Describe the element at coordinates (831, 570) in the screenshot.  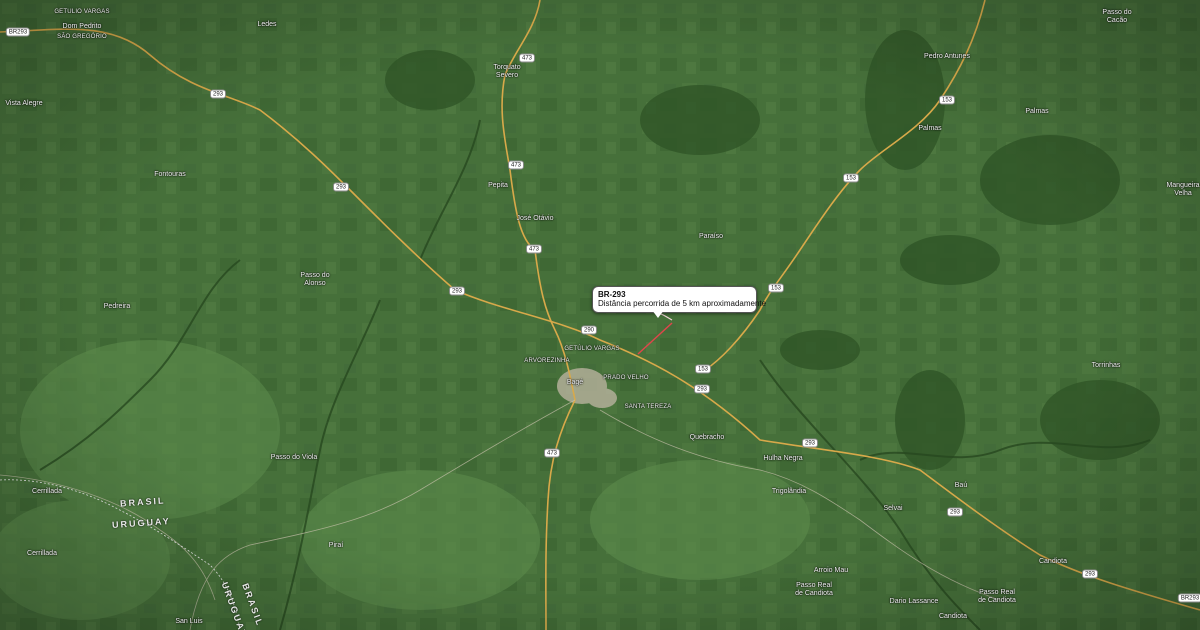
I see `place-label: Arroio Mau` at that location.